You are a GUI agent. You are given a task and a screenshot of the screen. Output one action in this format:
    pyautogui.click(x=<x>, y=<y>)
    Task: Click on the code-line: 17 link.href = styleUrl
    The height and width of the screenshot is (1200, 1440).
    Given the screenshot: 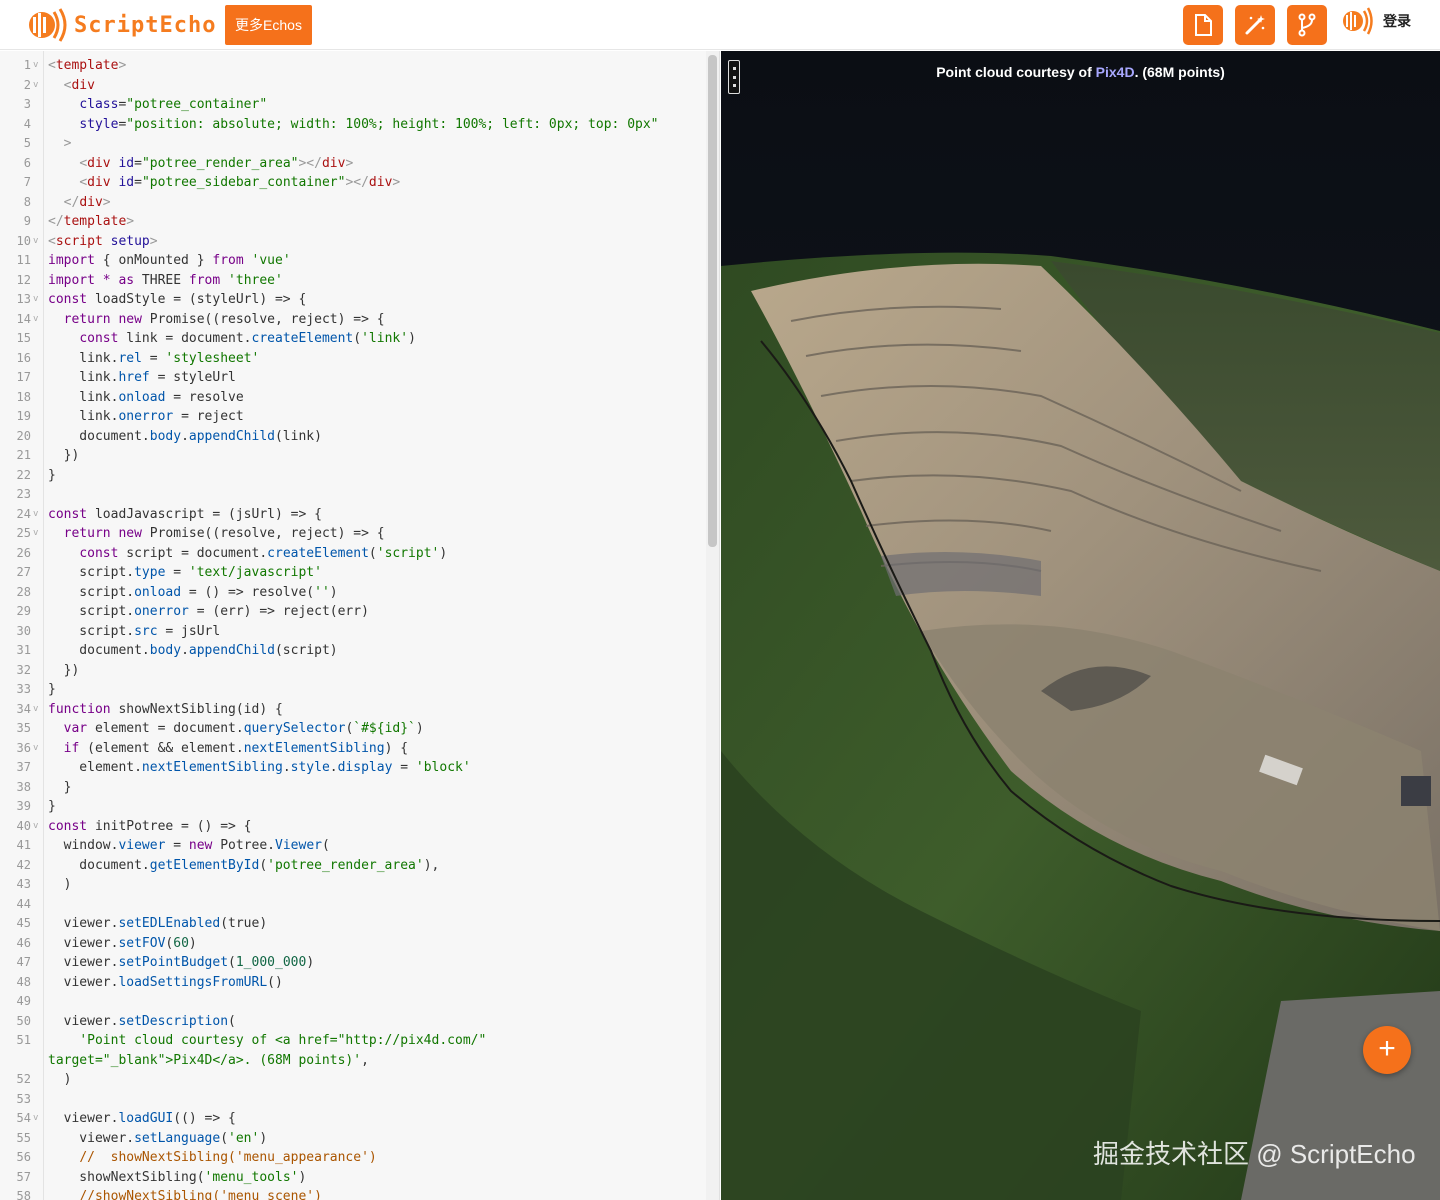 What is the action you would take?
    pyautogui.click(x=353, y=378)
    